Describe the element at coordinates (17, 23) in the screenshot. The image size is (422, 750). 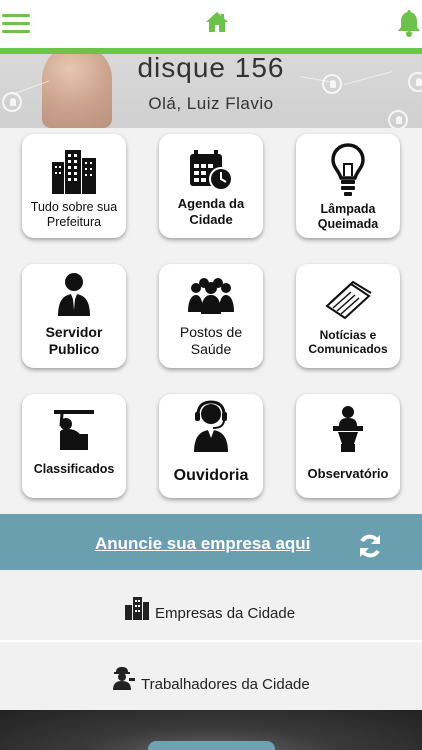
I see `hamburger-icon` at that location.